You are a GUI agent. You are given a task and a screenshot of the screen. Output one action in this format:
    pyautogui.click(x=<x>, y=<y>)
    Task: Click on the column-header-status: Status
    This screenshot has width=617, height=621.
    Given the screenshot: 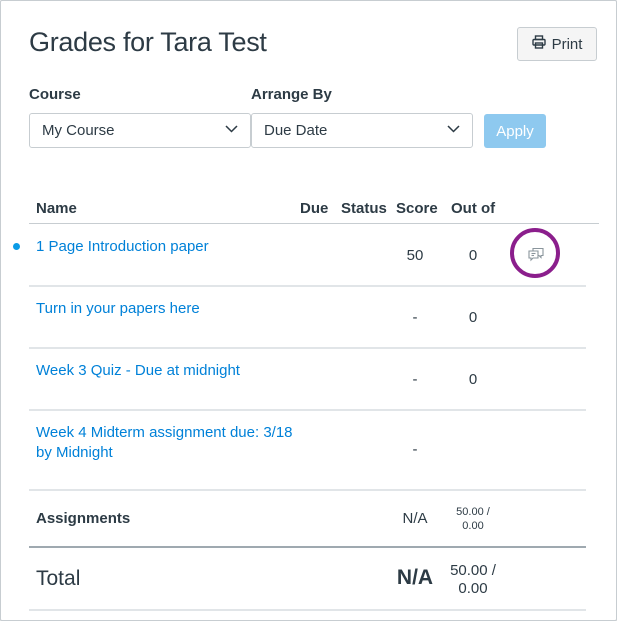 What is the action you would take?
    pyautogui.click(x=364, y=208)
    